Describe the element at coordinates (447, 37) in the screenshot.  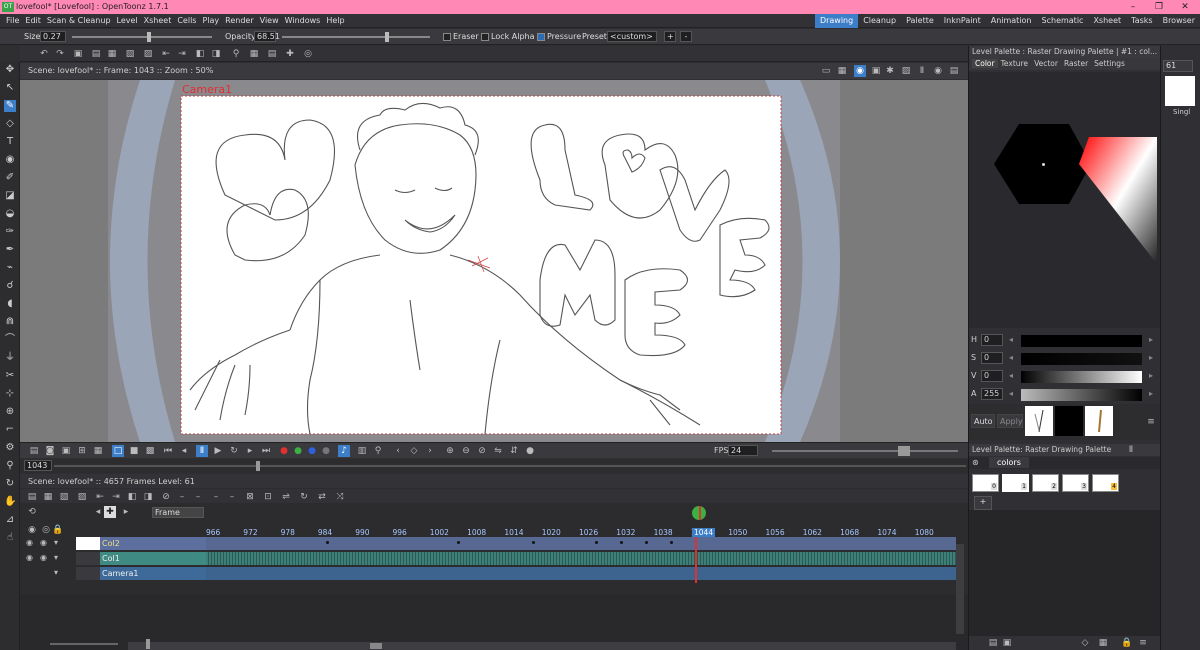
I see `eraser-checkbox` at that location.